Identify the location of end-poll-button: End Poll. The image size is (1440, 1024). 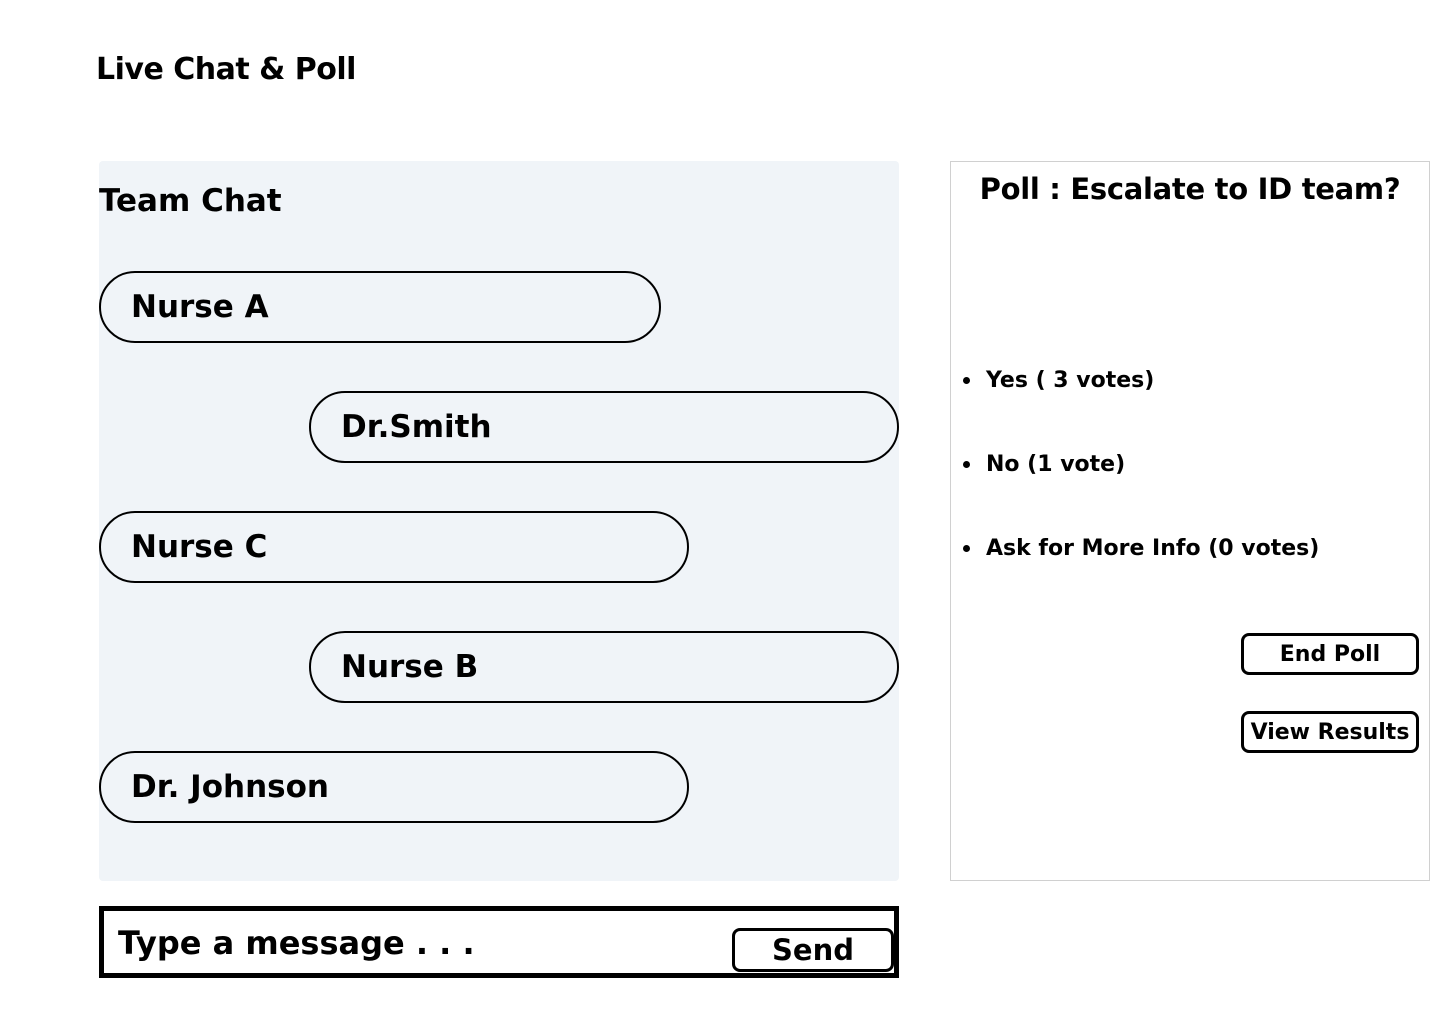
(1330, 654).